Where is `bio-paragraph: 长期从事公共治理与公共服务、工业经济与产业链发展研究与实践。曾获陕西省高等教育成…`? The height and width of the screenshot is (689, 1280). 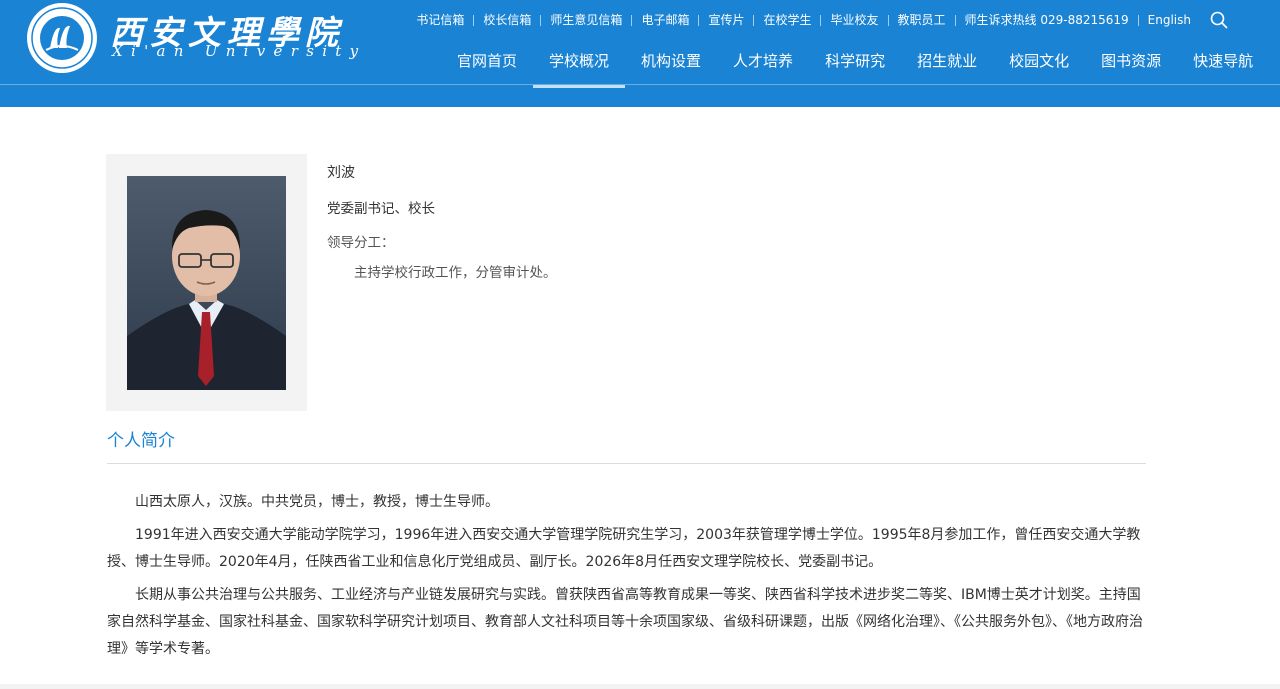
bio-paragraph: 长期从事公共治理与公共服务、工业经济与产业链发展研究与实践。曾获陕西省高等教育成… is located at coordinates (625, 622).